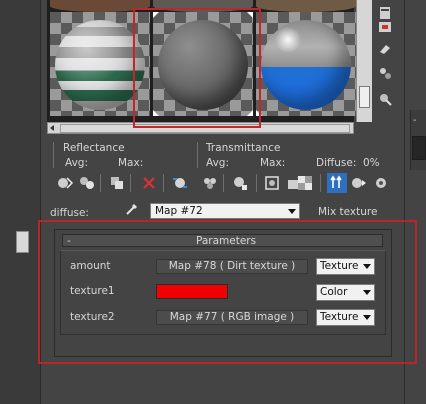 The image size is (426, 404). I want to click on sample-type-icon, so click(385, 13).